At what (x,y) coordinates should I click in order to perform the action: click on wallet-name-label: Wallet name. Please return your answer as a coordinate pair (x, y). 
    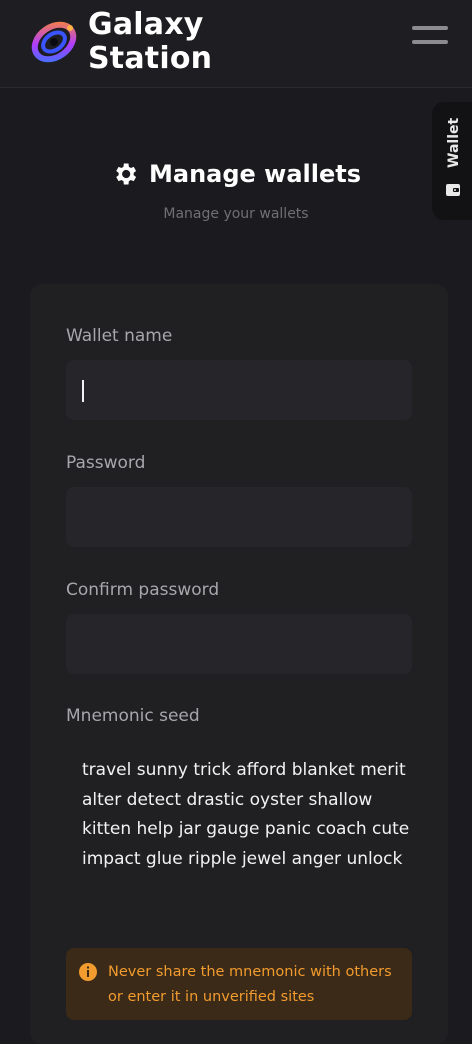
    Looking at the image, I should click on (119, 336).